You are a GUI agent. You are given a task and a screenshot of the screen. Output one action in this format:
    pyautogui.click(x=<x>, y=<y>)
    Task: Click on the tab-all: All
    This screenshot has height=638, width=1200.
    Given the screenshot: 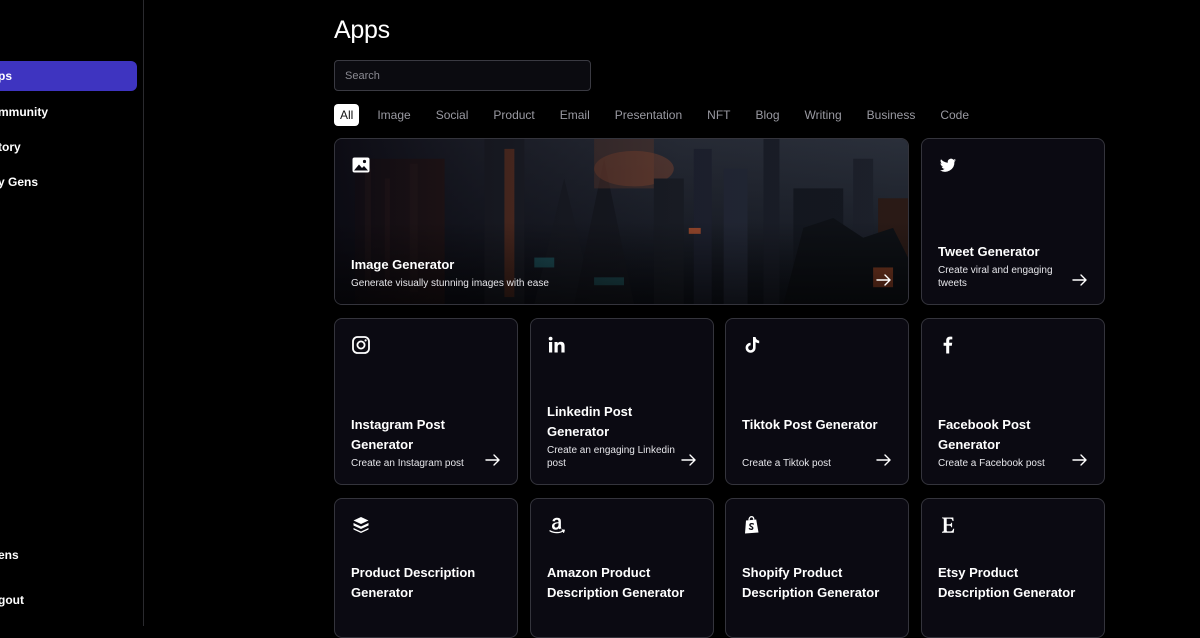 What is the action you would take?
    pyautogui.click(x=347, y=115)
    